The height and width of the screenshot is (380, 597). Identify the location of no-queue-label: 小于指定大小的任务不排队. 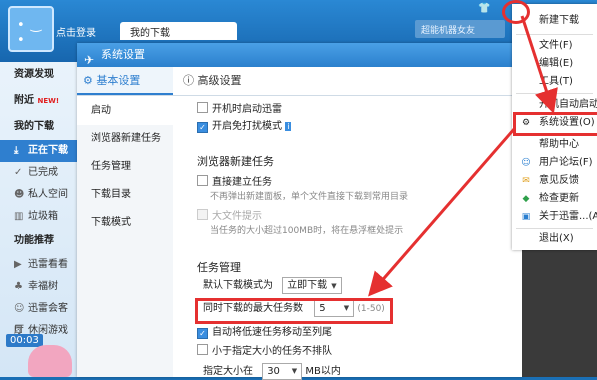
(272, 351).